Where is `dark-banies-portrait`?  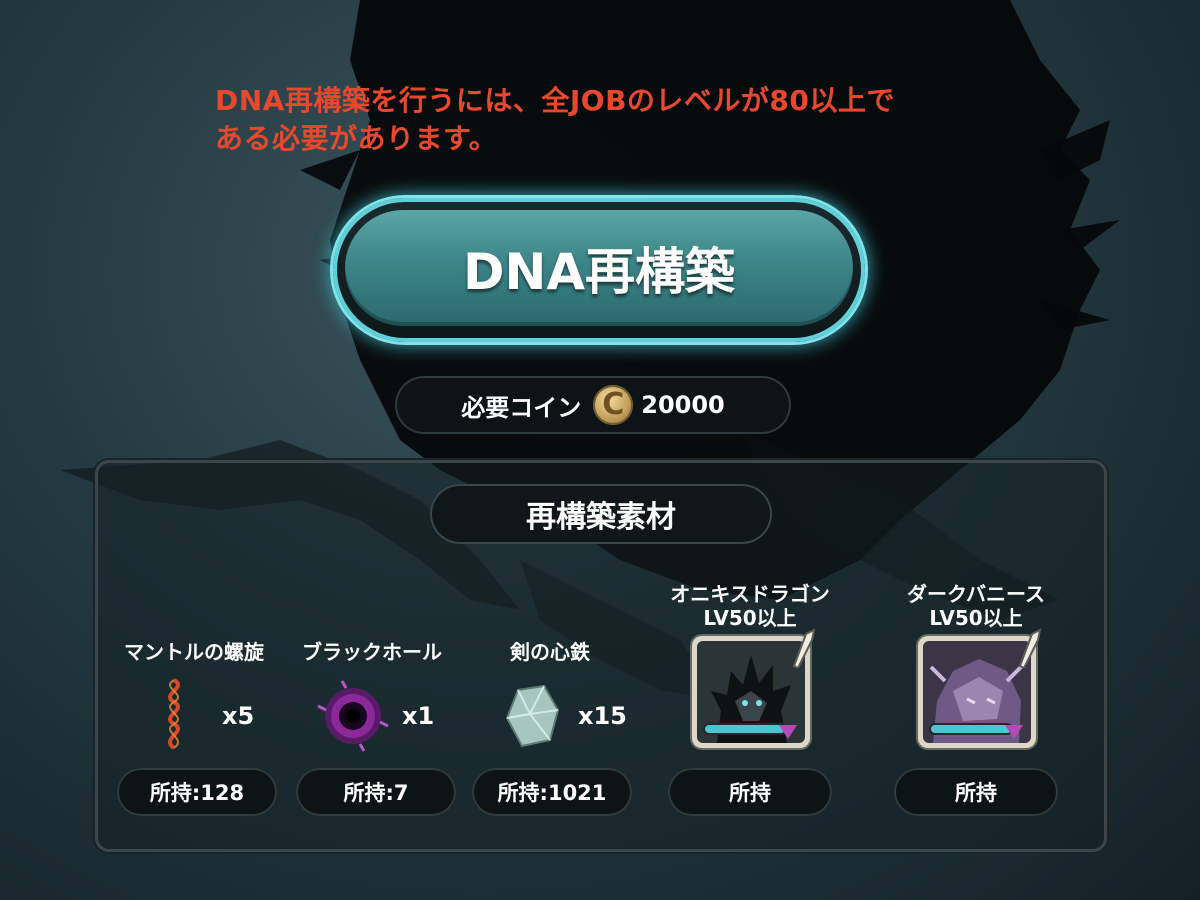 dark-banies-portrait is located at coordinates (977, 692).